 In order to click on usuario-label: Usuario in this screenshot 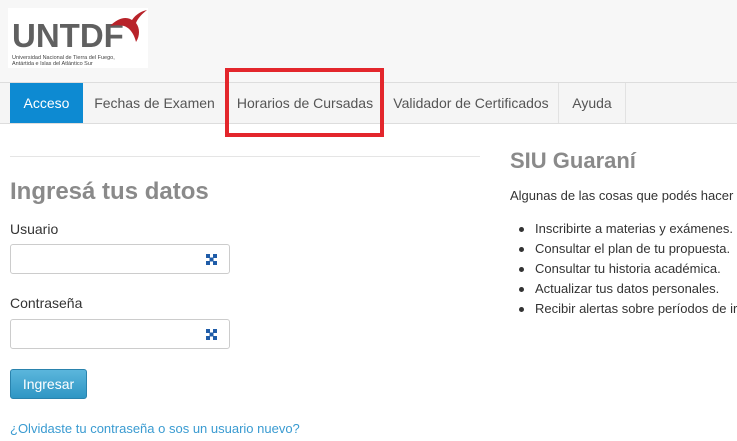, I will do `click(34, 229)`.